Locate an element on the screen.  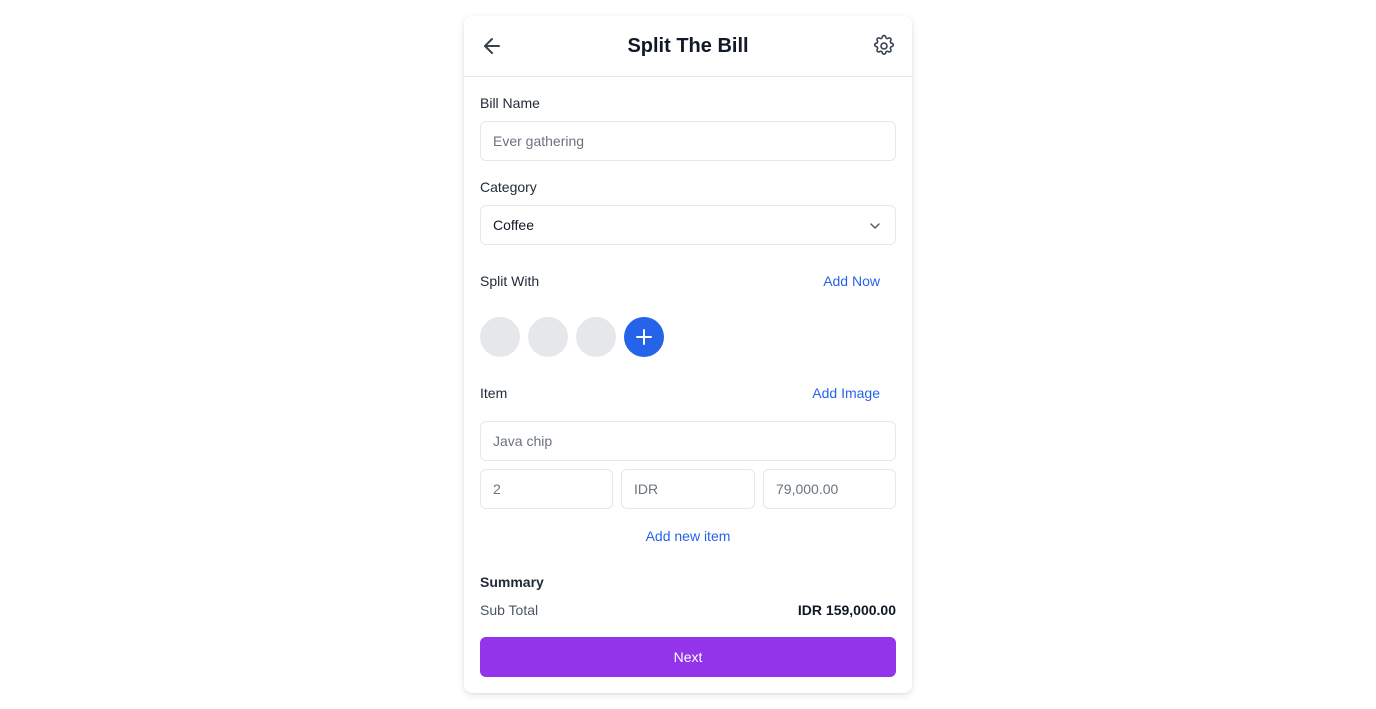
settings-button is located at coordinates (884, 46).